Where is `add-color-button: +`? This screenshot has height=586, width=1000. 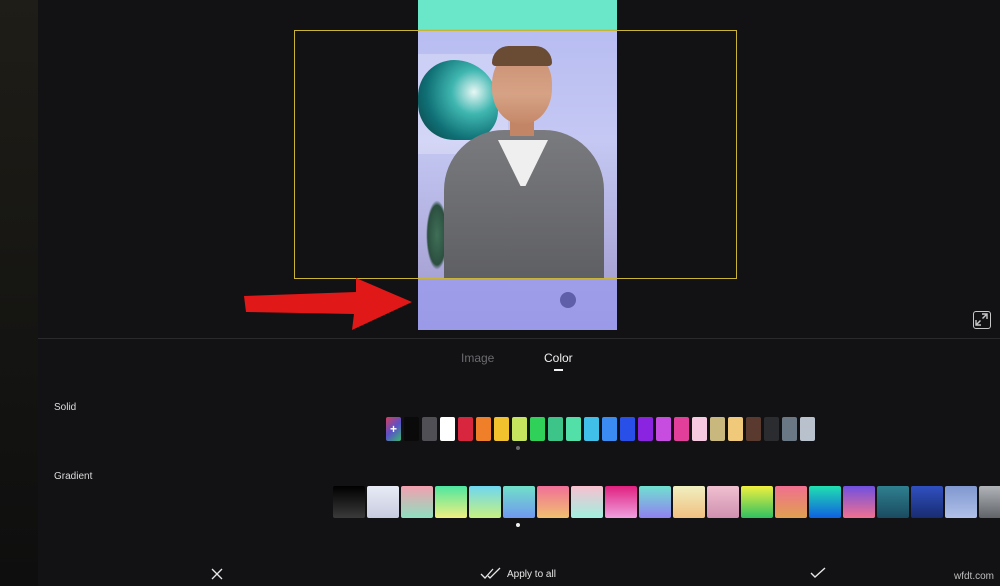 add-color-button: + is located at coordinates (393, 429).